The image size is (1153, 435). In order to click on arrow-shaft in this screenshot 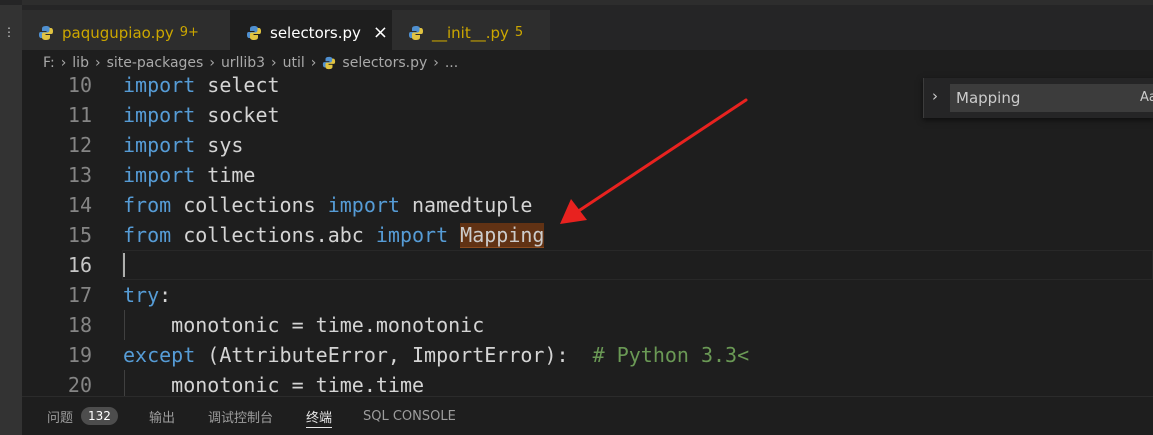, I will do `click(663, 155)`.